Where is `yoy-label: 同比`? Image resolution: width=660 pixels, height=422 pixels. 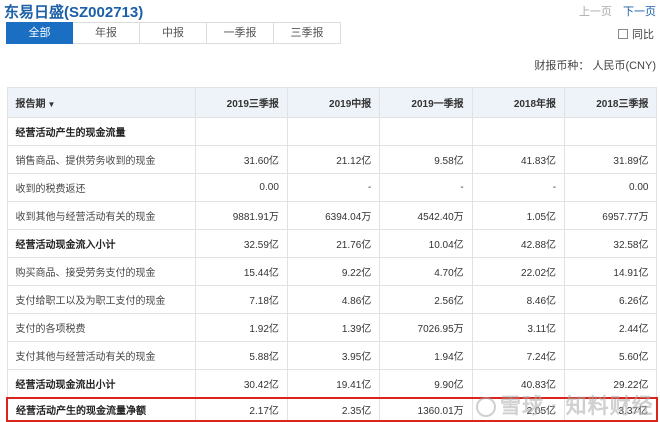
yoy-label: 同比 is located at coordinates (643, 35).